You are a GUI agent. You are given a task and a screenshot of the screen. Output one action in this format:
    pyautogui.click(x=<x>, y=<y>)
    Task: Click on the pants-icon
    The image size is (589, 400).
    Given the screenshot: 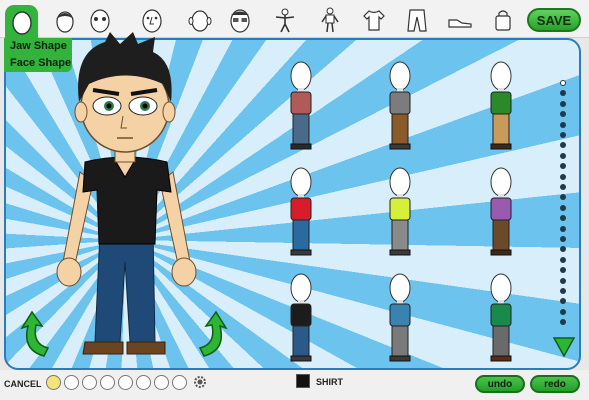 What is the action you would take?
    pyautogui.click(x=417, y=20)
    